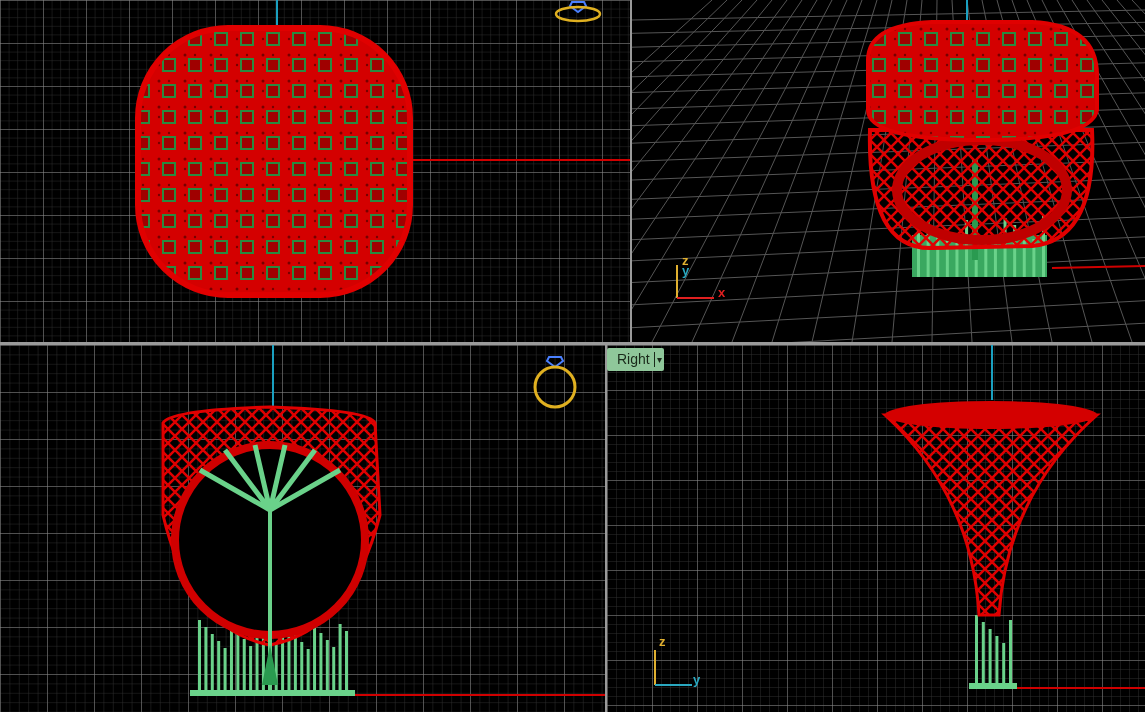 The image size is (1145, 712). I want to click on viewport-tab: Right ▾, so click(635, 359).